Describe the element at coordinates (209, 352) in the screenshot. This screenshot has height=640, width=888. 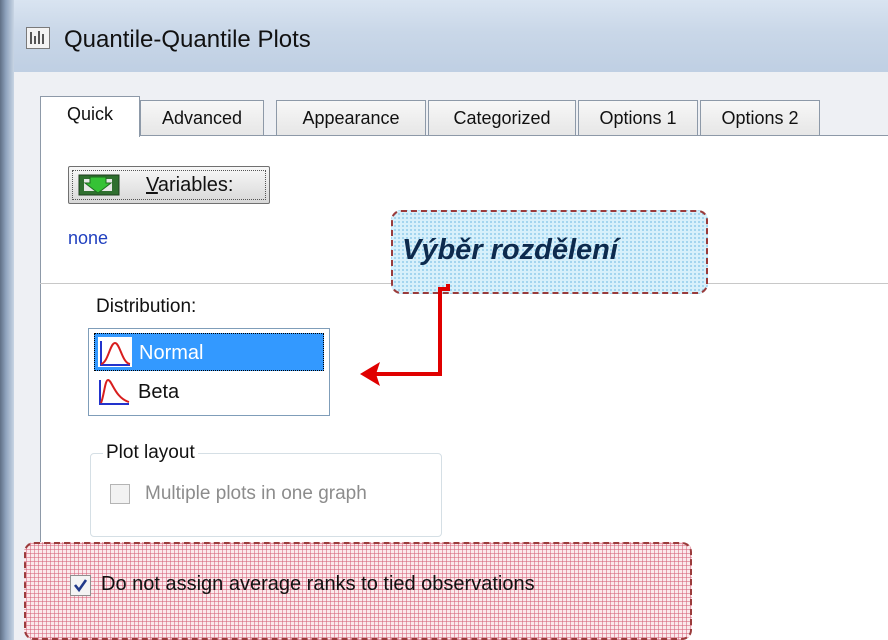
I see `distribution-option-normal: Normal` at that location.